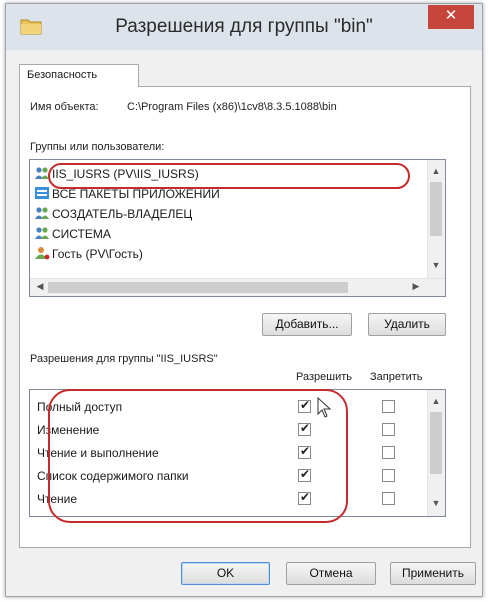 The image size is (488, 602). Describe the element at coordinates (396, 377) in the screenshot. I see `deny-column-header: Запретить` at that location.